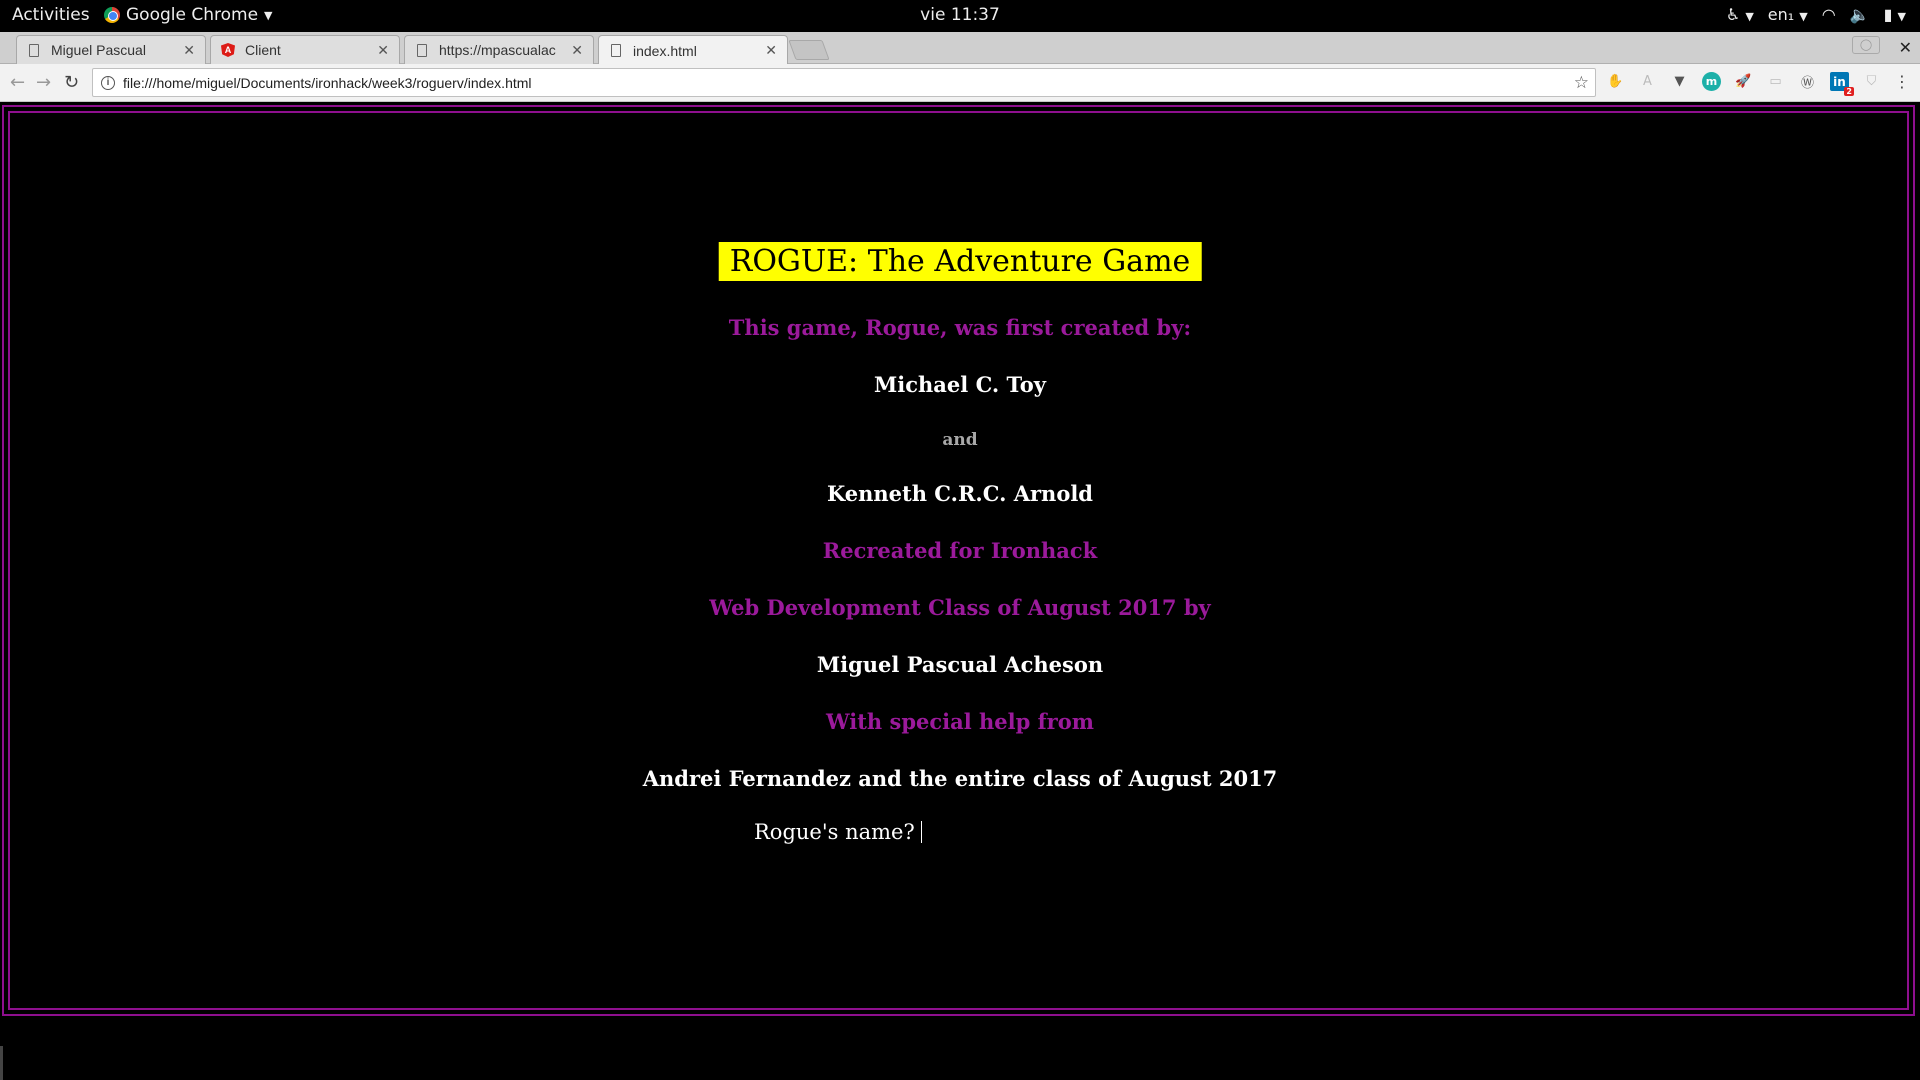  I want to click on app-menu-label: Google Chrome, so click(192, 15).